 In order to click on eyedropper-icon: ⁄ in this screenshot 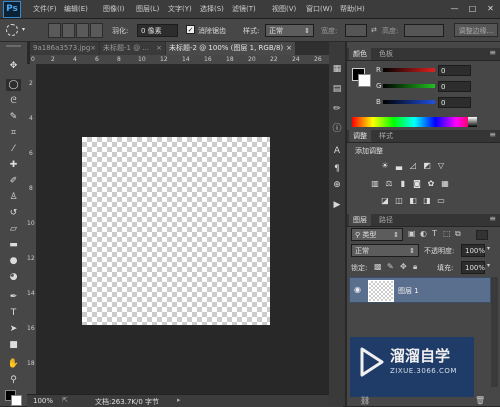, I will do `click(13, 149)`.